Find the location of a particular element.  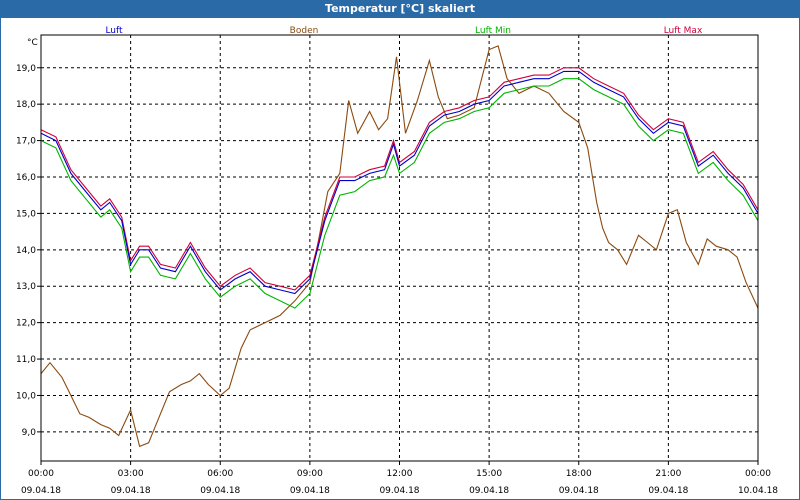

y-tick-label: 15,0 is located at coordinates (26, 214).